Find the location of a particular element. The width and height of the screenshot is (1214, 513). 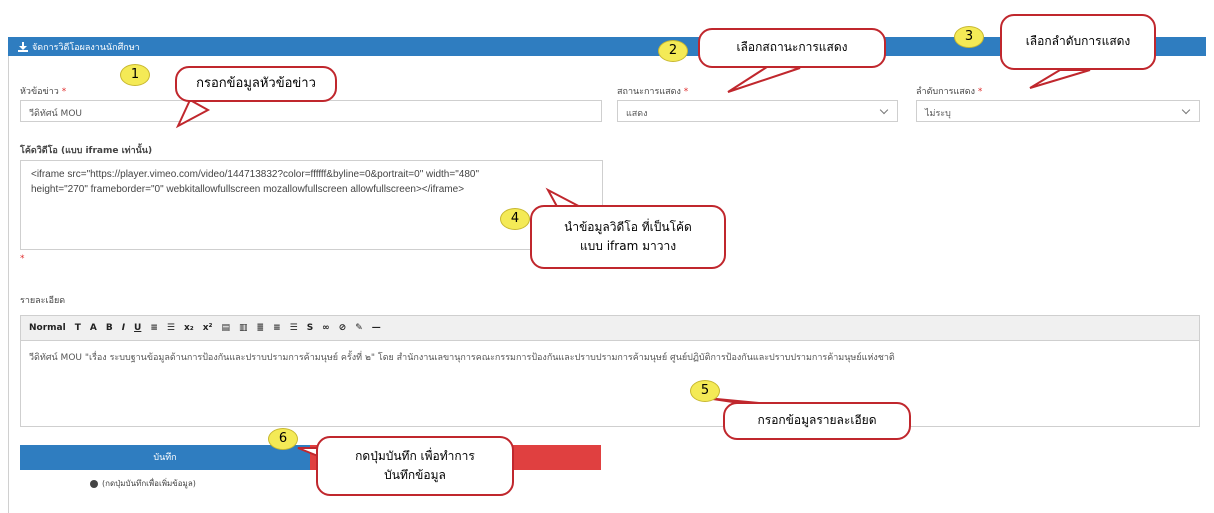

headline-value: วีดิทัศน์ MOU is located at coordinates (55, 114).